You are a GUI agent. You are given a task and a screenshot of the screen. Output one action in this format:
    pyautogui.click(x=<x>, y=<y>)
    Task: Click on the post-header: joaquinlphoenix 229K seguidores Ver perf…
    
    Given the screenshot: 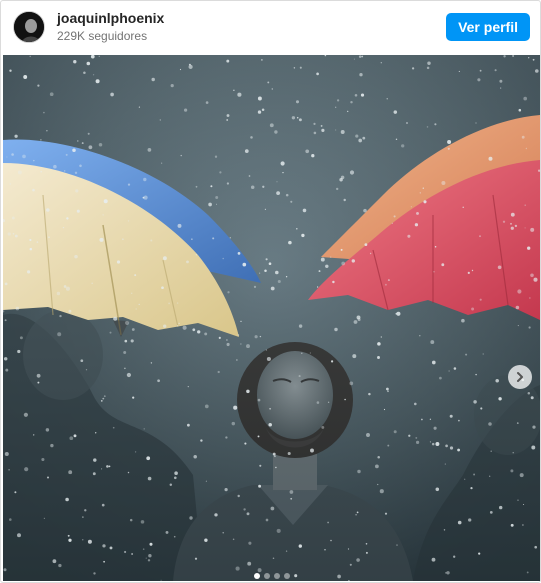 What is the action you would take?
    pyautogui.click(x=270, y=27)
    